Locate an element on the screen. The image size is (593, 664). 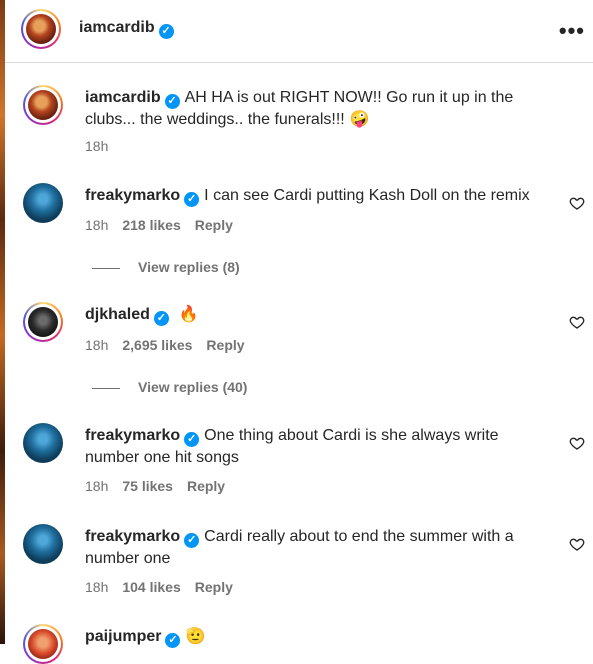
caption-meta: 18h is located at coordinates (103, 146).